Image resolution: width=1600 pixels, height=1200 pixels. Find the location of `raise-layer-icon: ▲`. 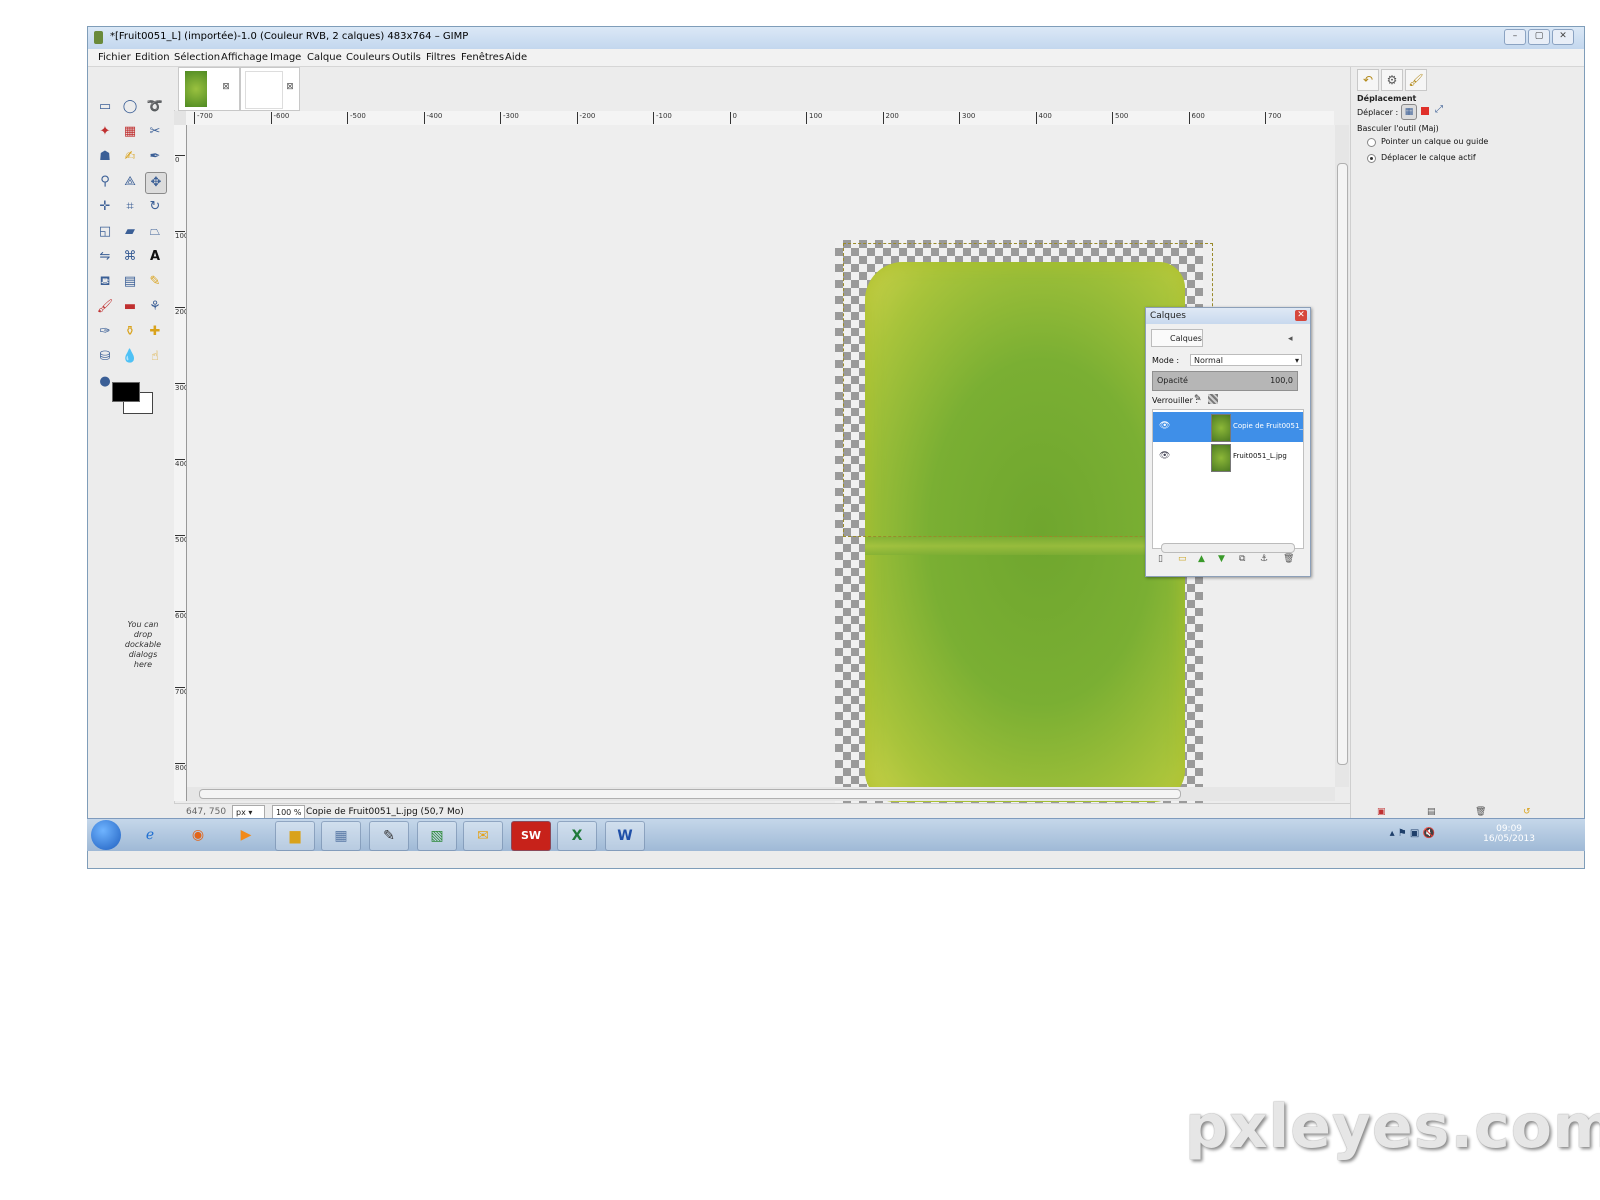

raise-layer-icon: ▲ is located at coordinates (1201, 559).